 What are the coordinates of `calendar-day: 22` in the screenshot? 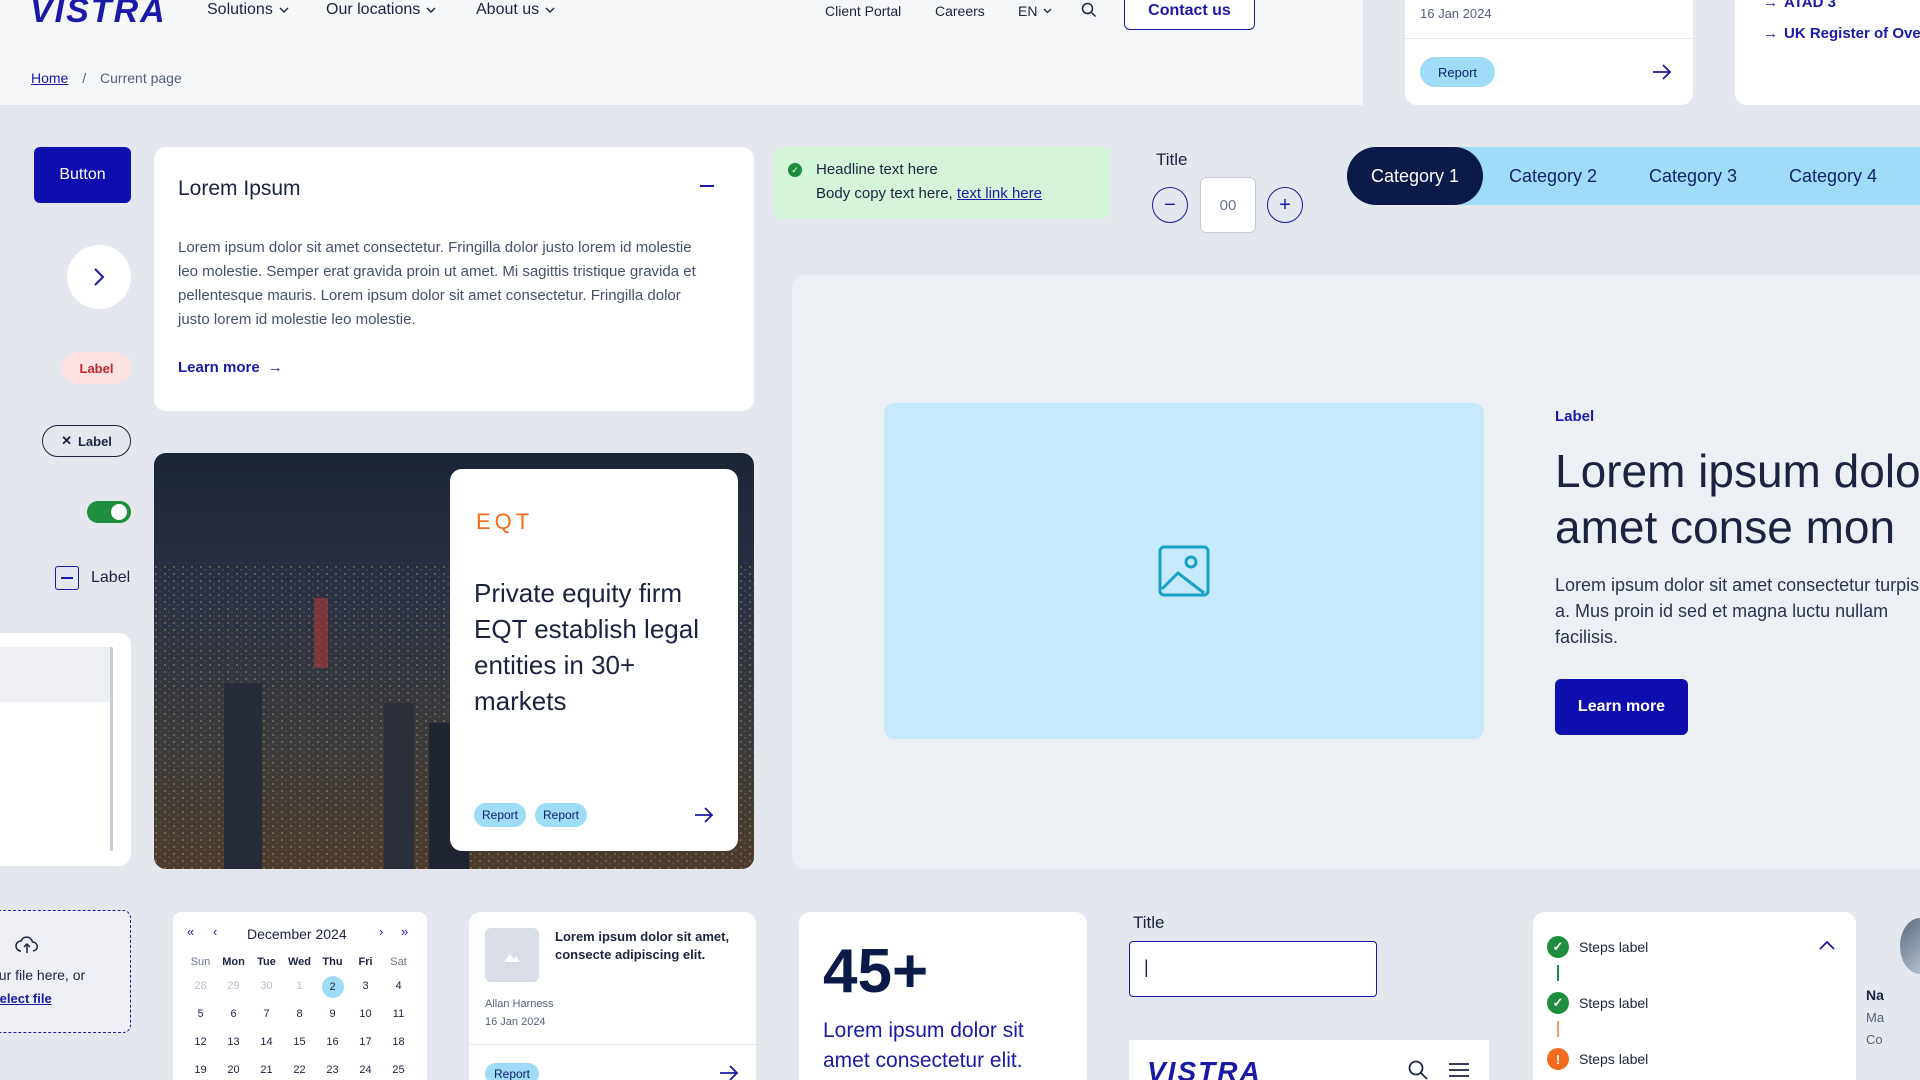 It's located at (299, 1070).